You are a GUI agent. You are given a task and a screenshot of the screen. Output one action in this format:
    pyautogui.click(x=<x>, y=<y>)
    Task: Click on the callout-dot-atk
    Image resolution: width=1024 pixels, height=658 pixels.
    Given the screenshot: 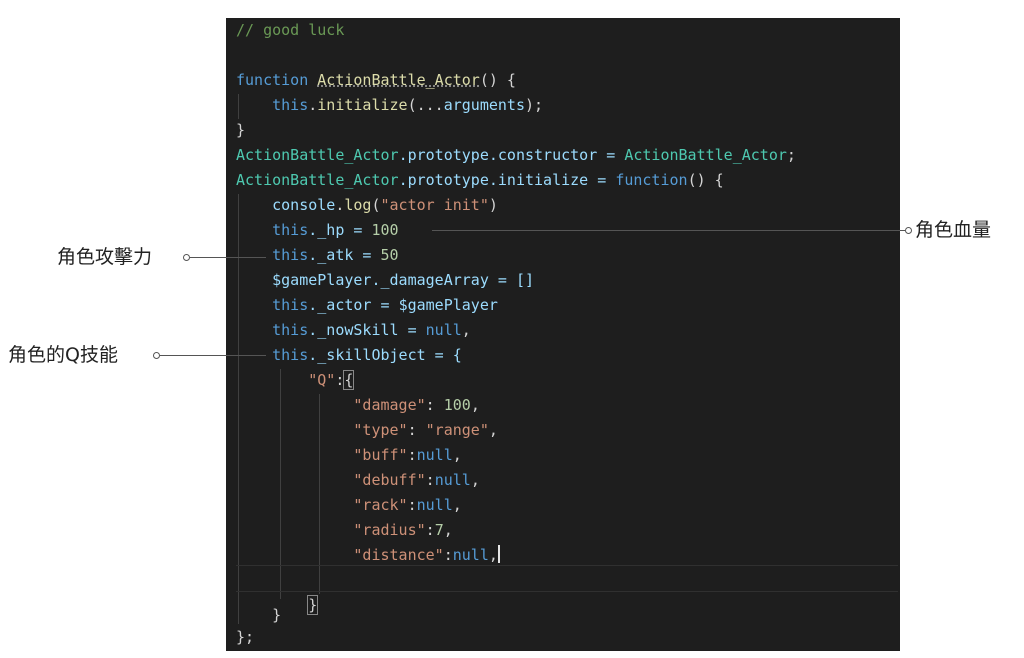 What is the action you would take?
    pyautogui.click(x=186, y=257)
    